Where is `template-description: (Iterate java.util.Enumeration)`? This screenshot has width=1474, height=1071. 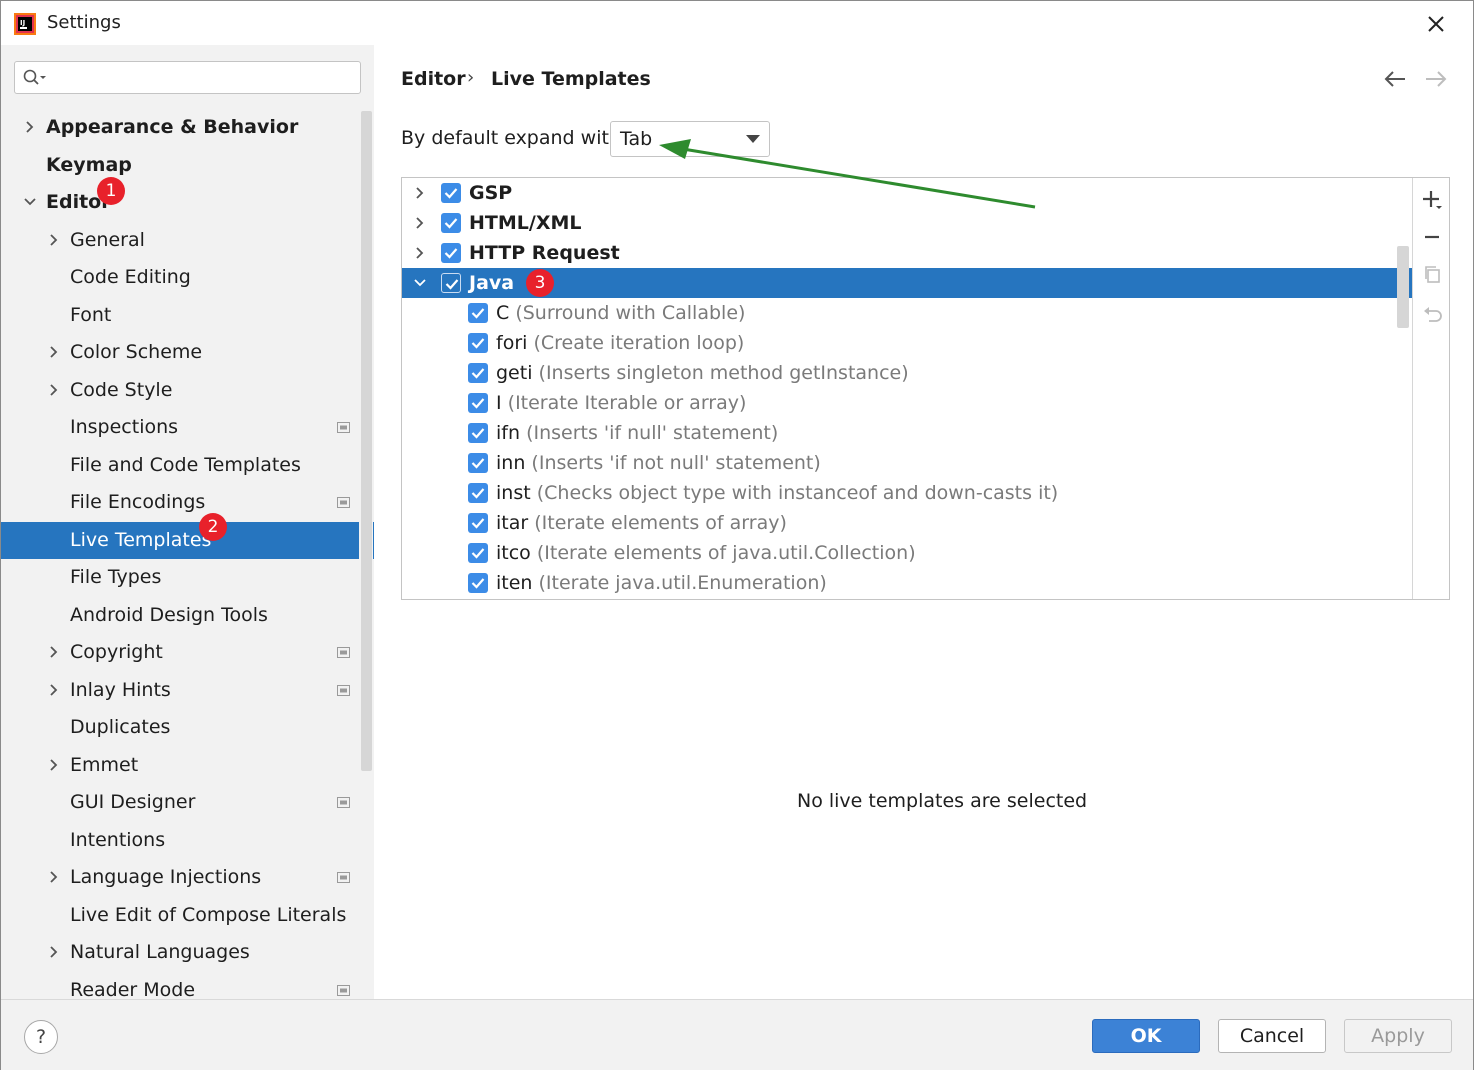
template-description: (Iterate java.util.Enumeration) is located at coordinates (682, 583).